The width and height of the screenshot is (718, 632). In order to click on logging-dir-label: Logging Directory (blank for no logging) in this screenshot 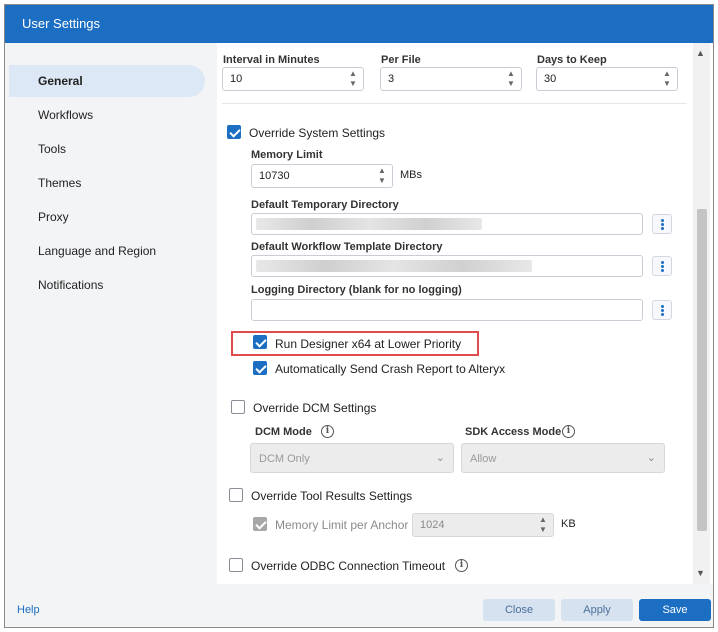, I will do `click(356, 290)`.